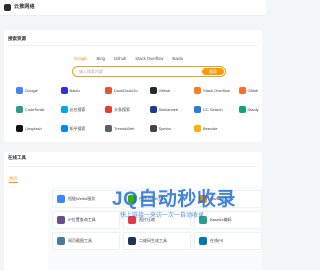  I want to click on engine-tab-baidu: Baidu, so click(177, 59).